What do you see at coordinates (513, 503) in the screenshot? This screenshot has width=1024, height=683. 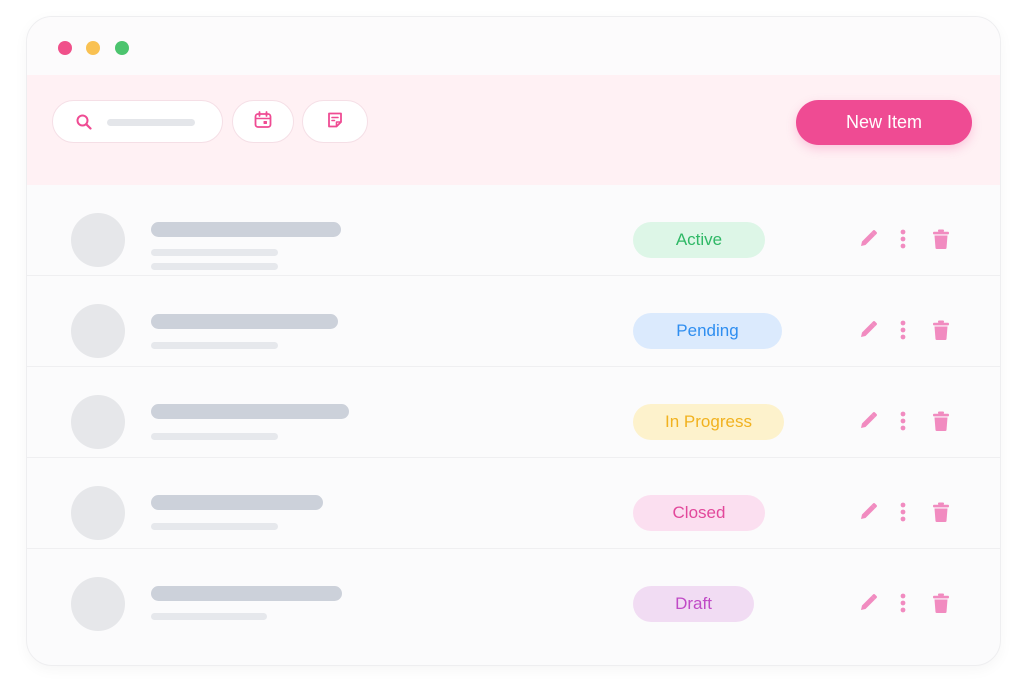 I see `list-item: Closed` at bounding box center [513, 503].